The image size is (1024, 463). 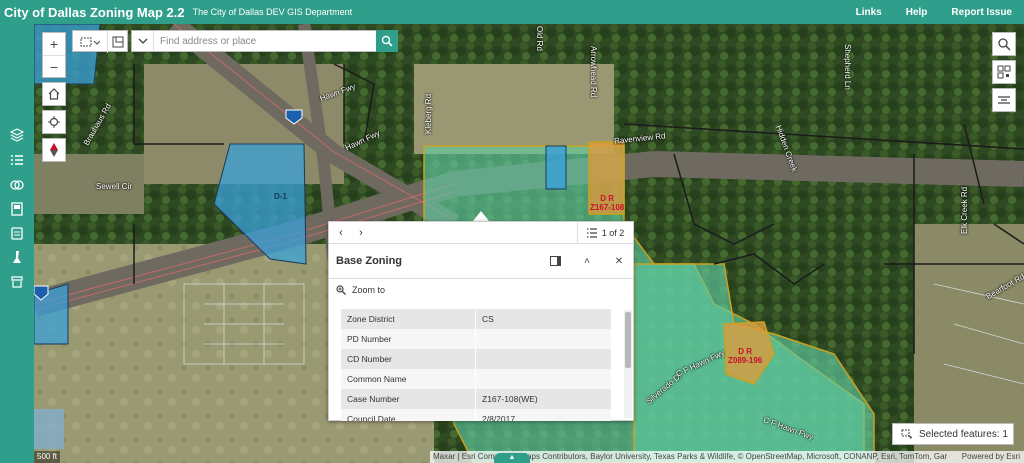 I want to click on powered-by: Powered by Esri, so click(x=990, y=456).